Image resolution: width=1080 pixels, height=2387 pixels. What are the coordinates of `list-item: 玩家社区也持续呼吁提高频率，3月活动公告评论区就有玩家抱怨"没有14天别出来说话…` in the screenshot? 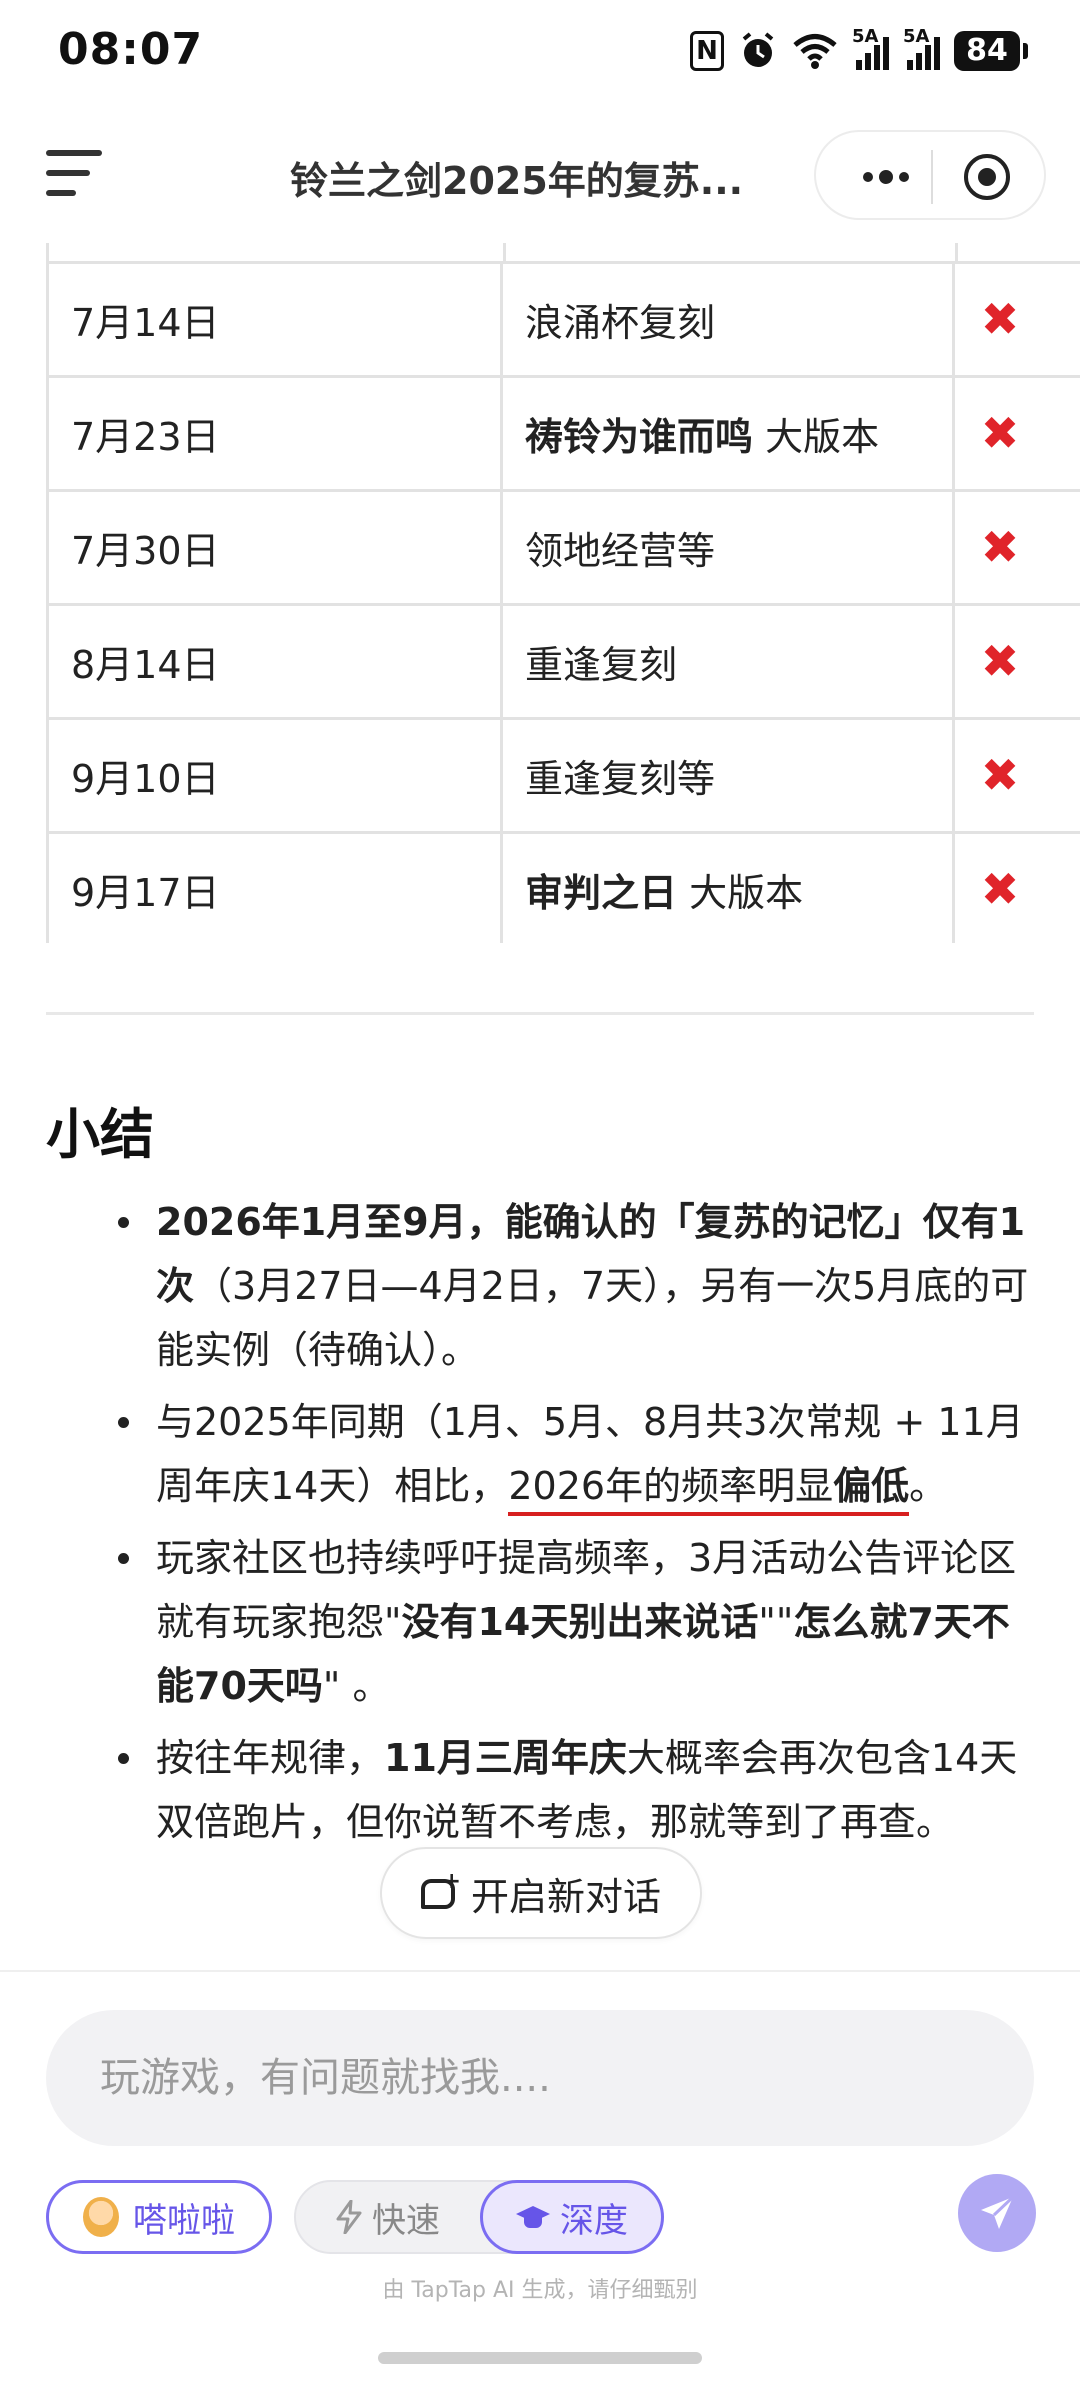 It's located at (577, 1622).